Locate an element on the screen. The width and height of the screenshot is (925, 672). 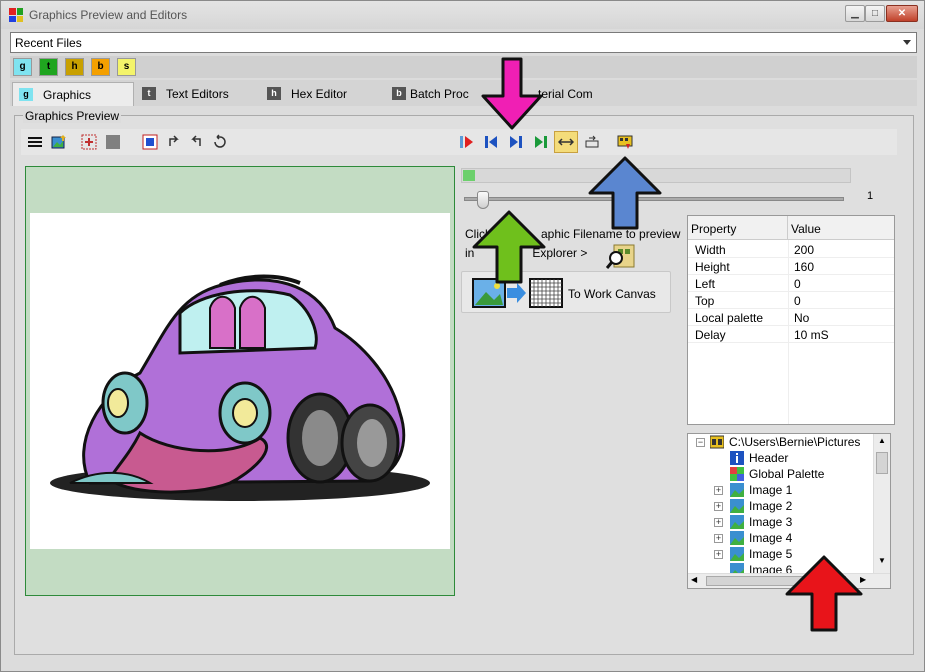
graphics-tab-icon: g is located at coordinates (26, 94).